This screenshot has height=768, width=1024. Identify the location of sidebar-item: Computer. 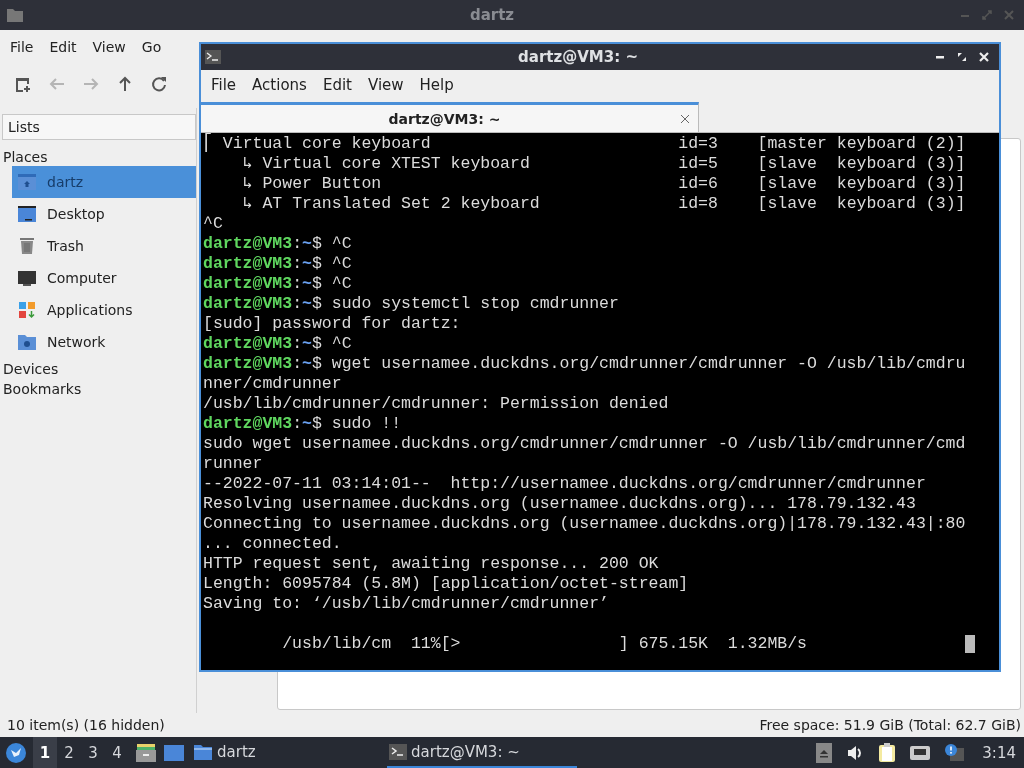
(104, 278).